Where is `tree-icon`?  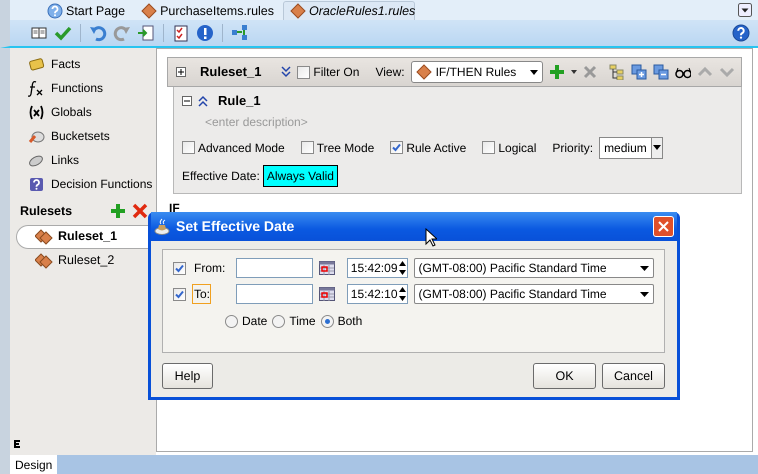 tree-icon is located at coordinates (616, 72).